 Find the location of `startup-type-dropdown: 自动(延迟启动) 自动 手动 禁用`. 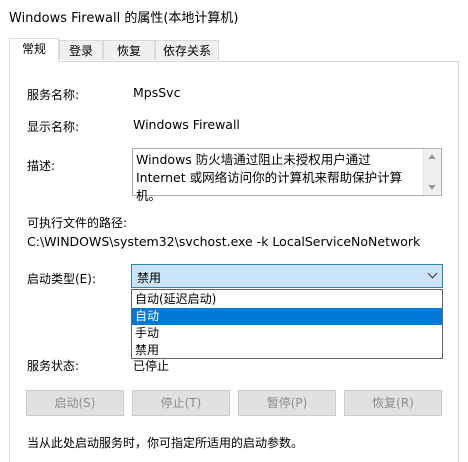

startup-type-dropdown: 自动(延迟启动) 自动 手动 禁用 is located at coordinates (287, 324).